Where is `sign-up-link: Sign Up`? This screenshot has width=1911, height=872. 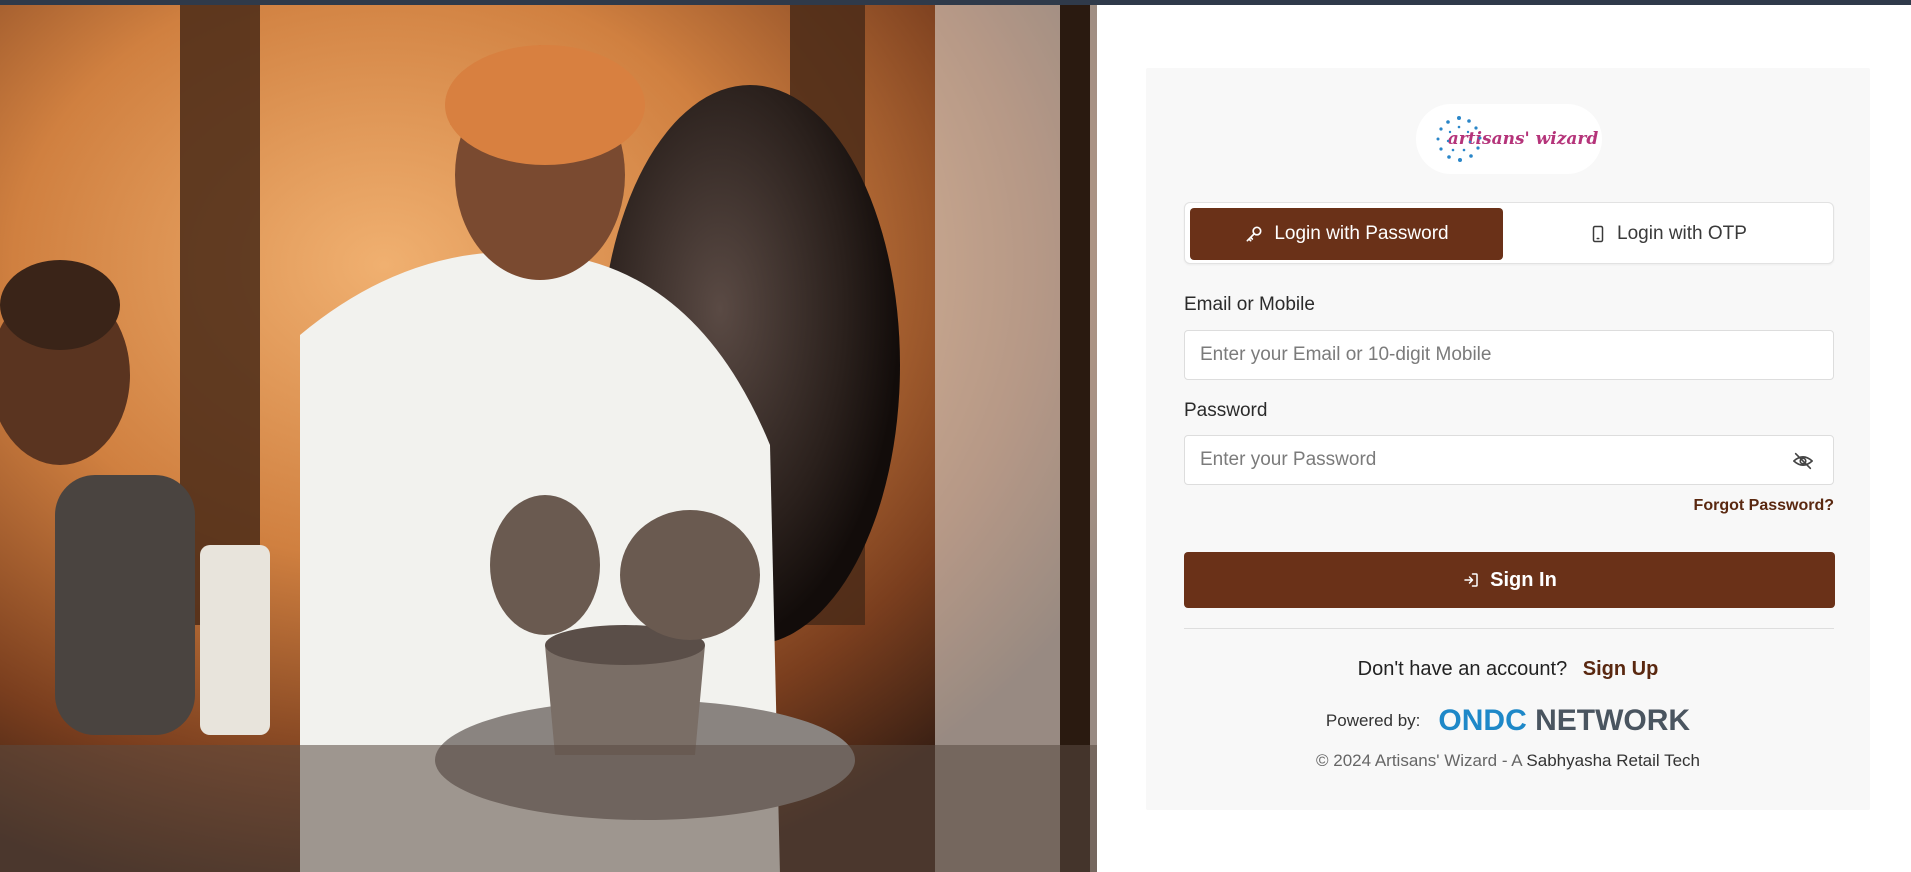 sign-up-link: Sign Up is located at coordinates (1621, 669).